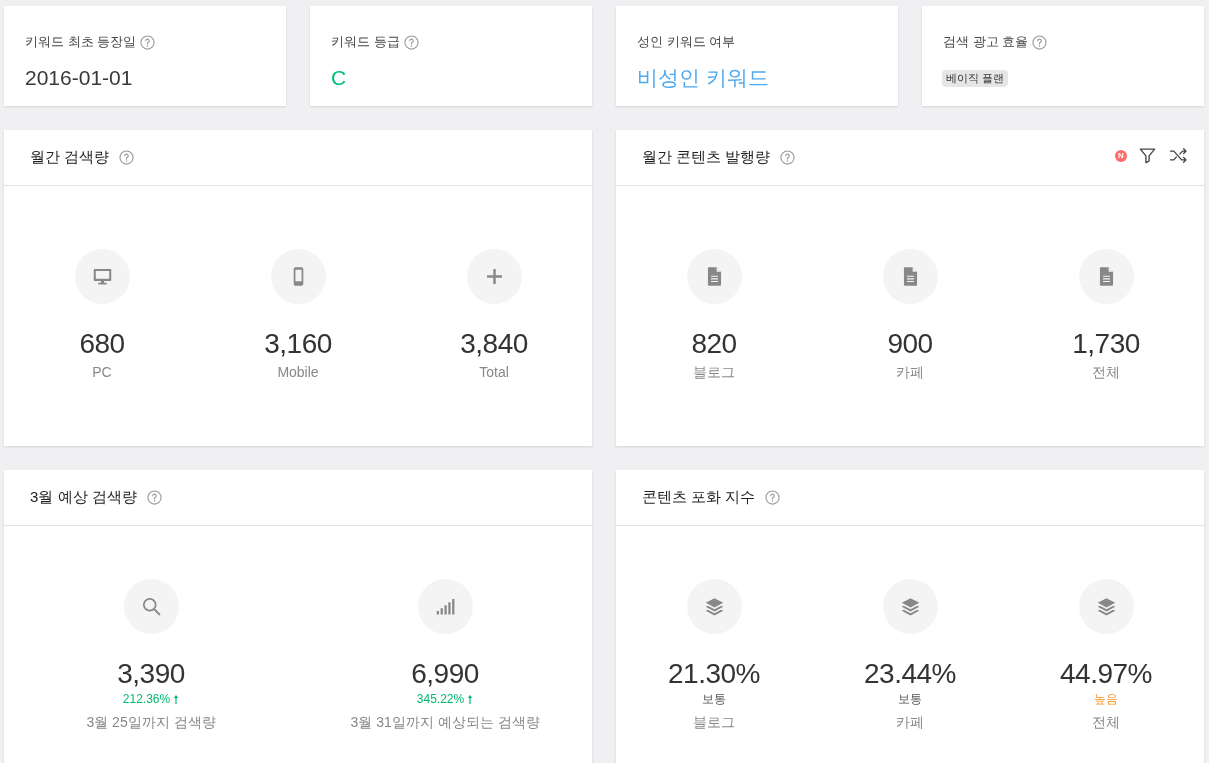 This screenshot has height=763, width=1209. I want to click on new-badge: N, so click(1121, 155).